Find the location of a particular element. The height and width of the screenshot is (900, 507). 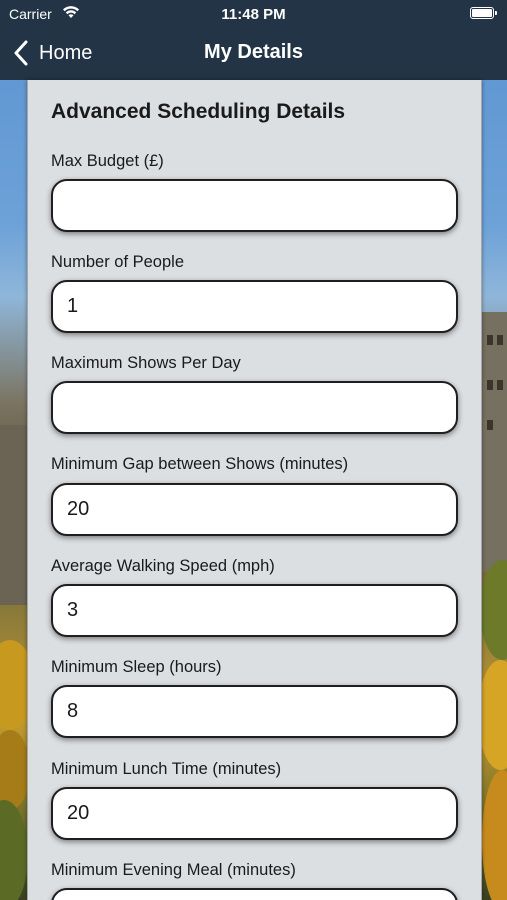

navigation-bar: Home My Details is located at coordinates (253, 53).